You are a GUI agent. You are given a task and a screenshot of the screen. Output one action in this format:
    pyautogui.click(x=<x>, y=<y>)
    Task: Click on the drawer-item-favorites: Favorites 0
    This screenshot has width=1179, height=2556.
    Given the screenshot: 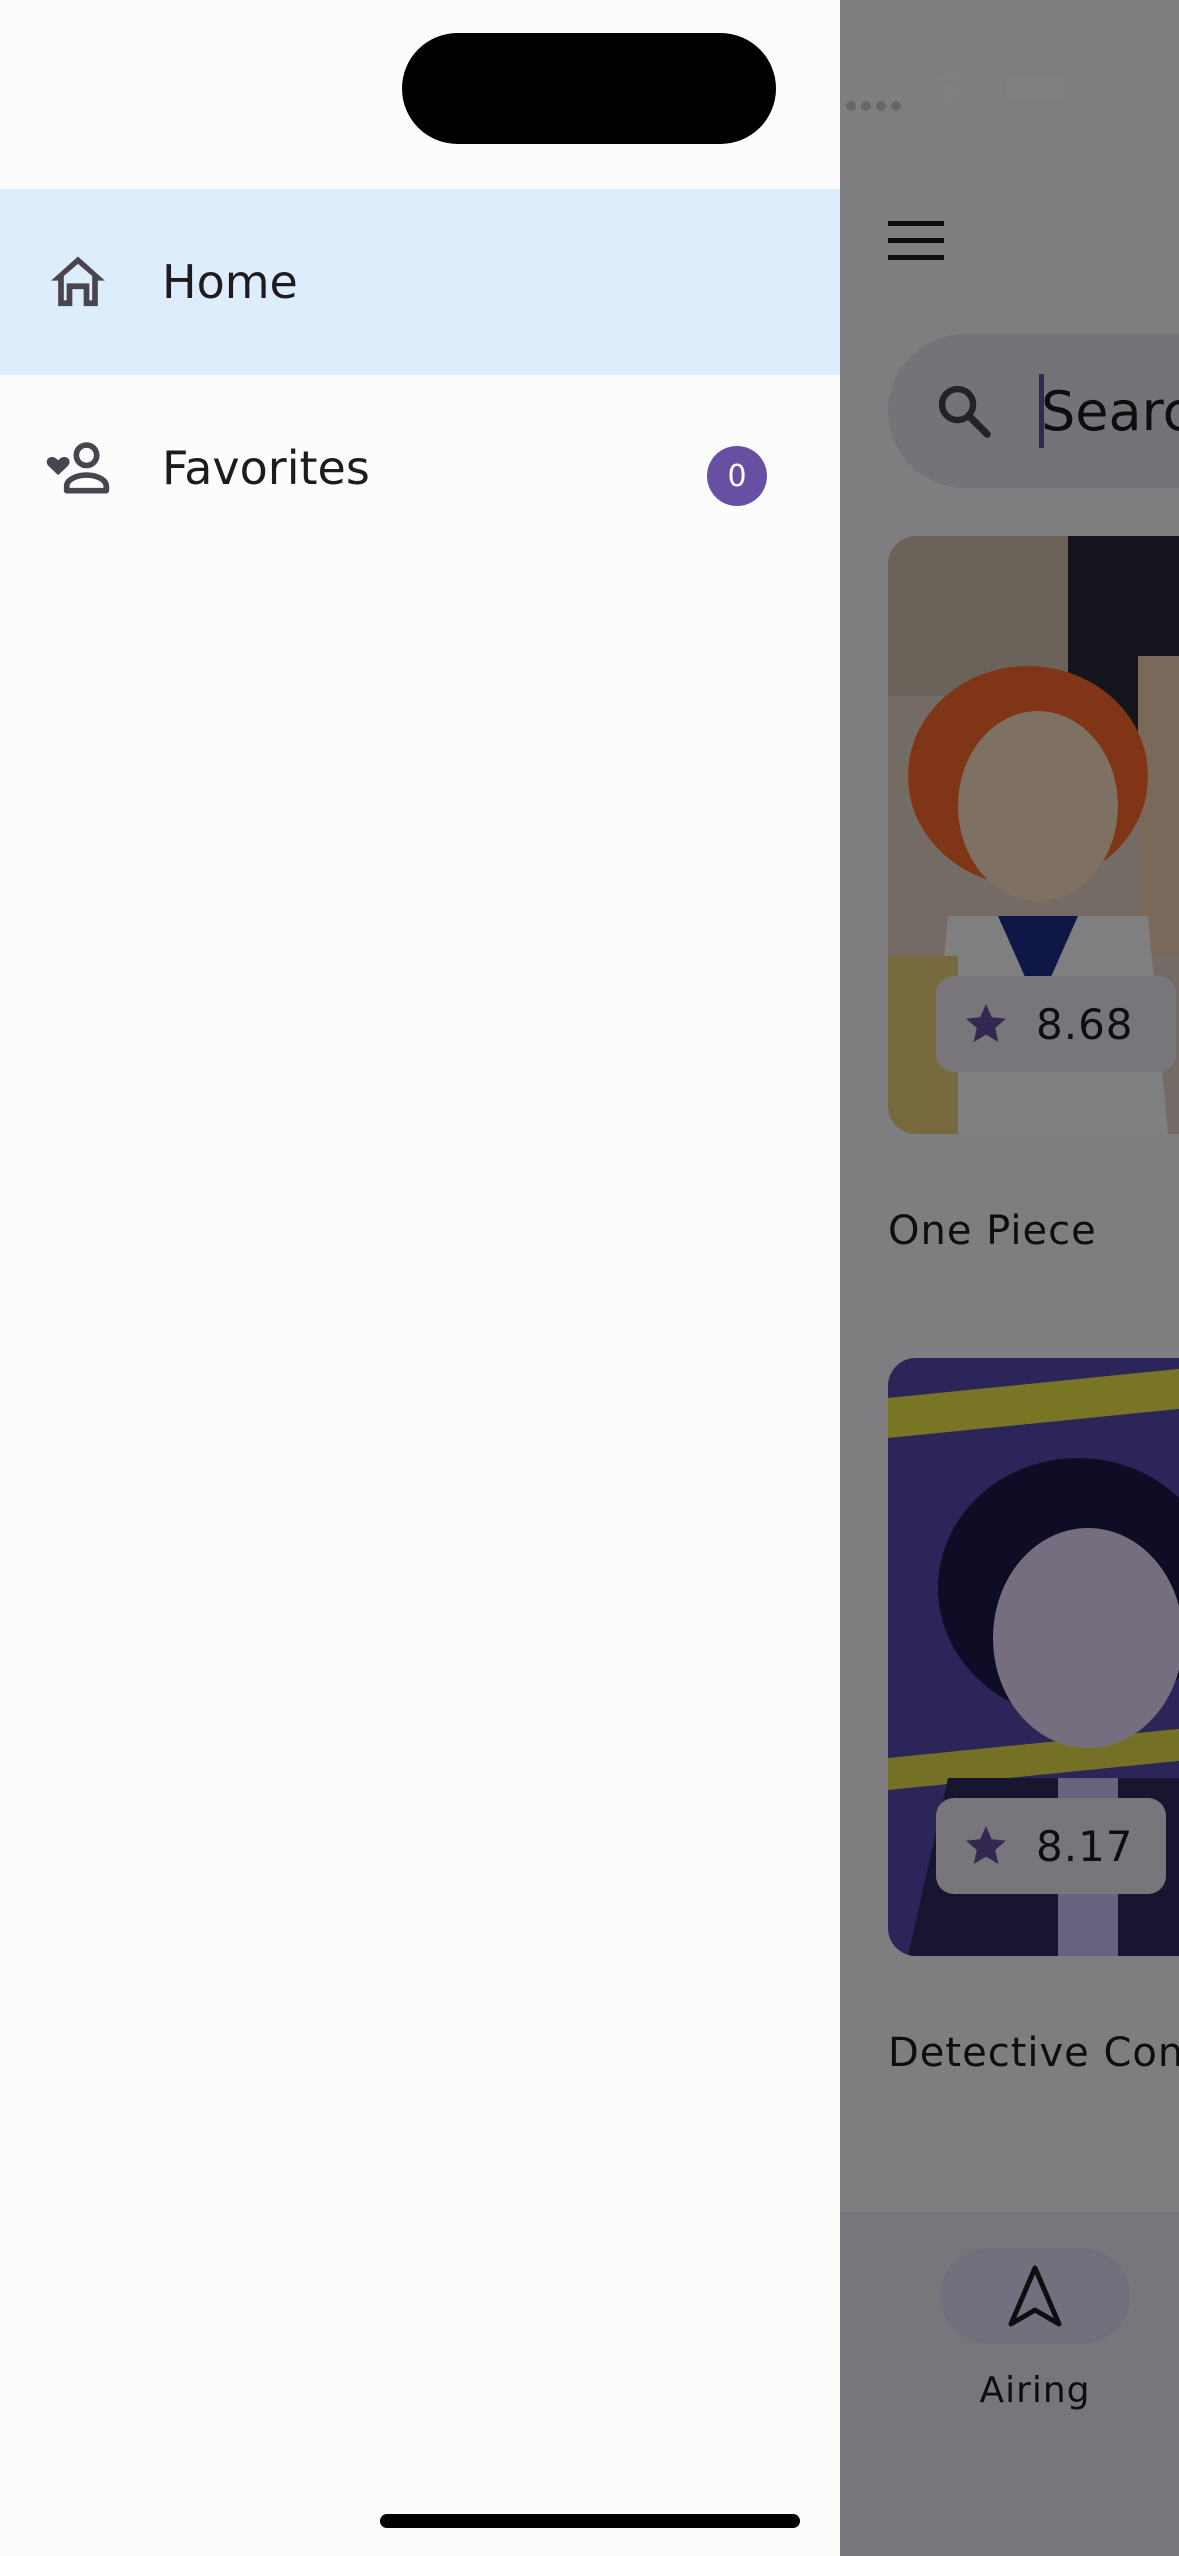 What is the action you would take?
    pyautogui.click(x=420, y=468)
    